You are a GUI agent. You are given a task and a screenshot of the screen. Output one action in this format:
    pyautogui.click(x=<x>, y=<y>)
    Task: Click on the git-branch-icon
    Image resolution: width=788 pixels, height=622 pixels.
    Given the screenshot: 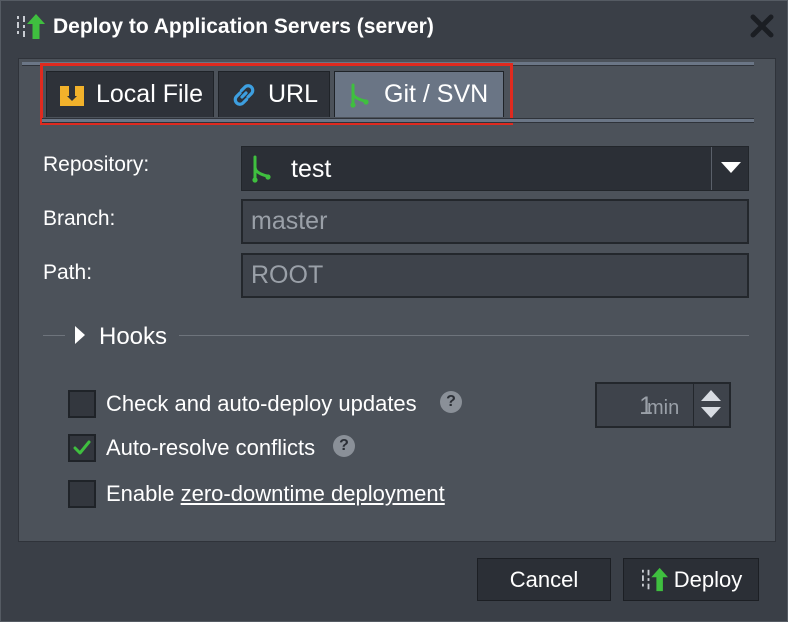 What is the action you would take?
    pyautogui.click(x=261, y=169)
    